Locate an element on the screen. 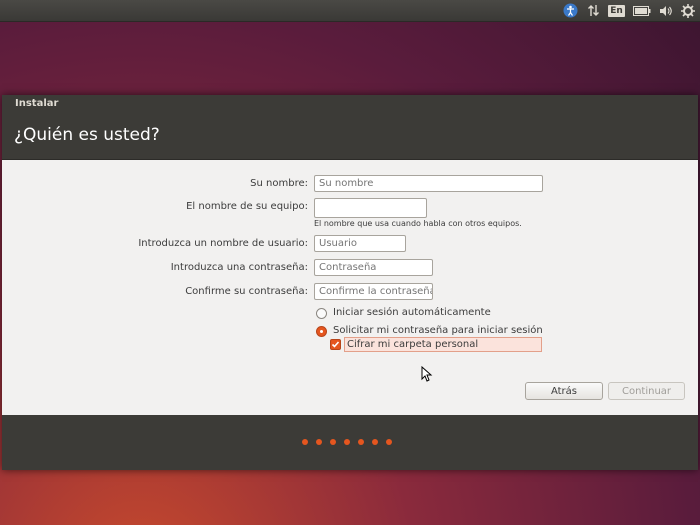 This screenshot has width=700, height=525. progress-dots is located at coordinates (347, 442).